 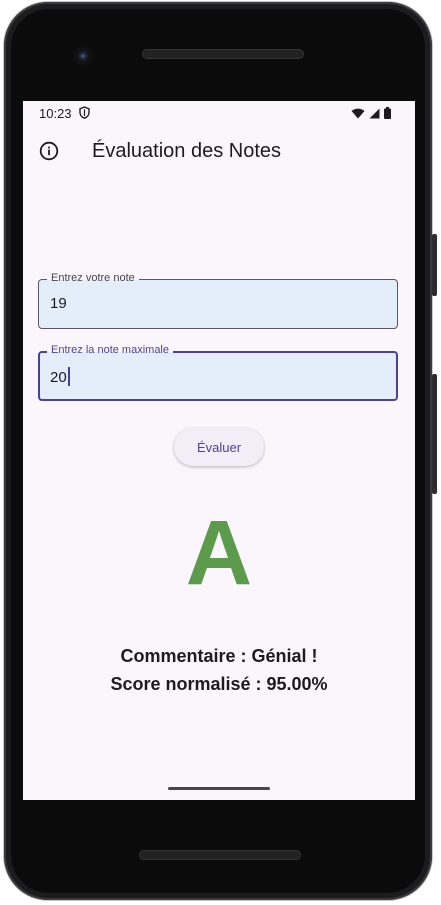 I want to click on comment-text: Commentaire : Génial !, so click(x=219, y=656).